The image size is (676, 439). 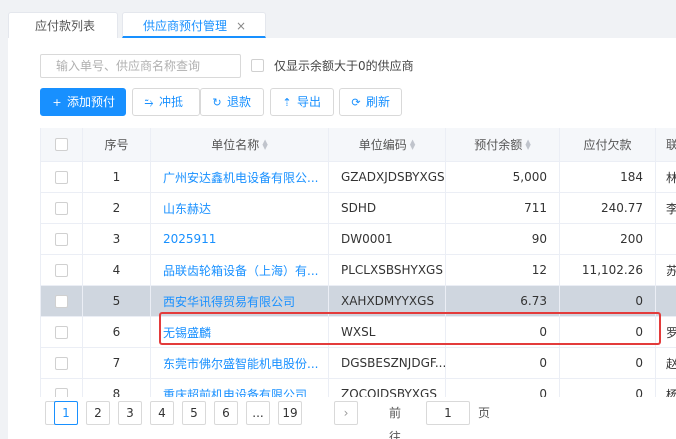 What do you see at coordinates (448, 413) in the screenshot?
I see `goto-page-input` at bounding box center [448, 413].